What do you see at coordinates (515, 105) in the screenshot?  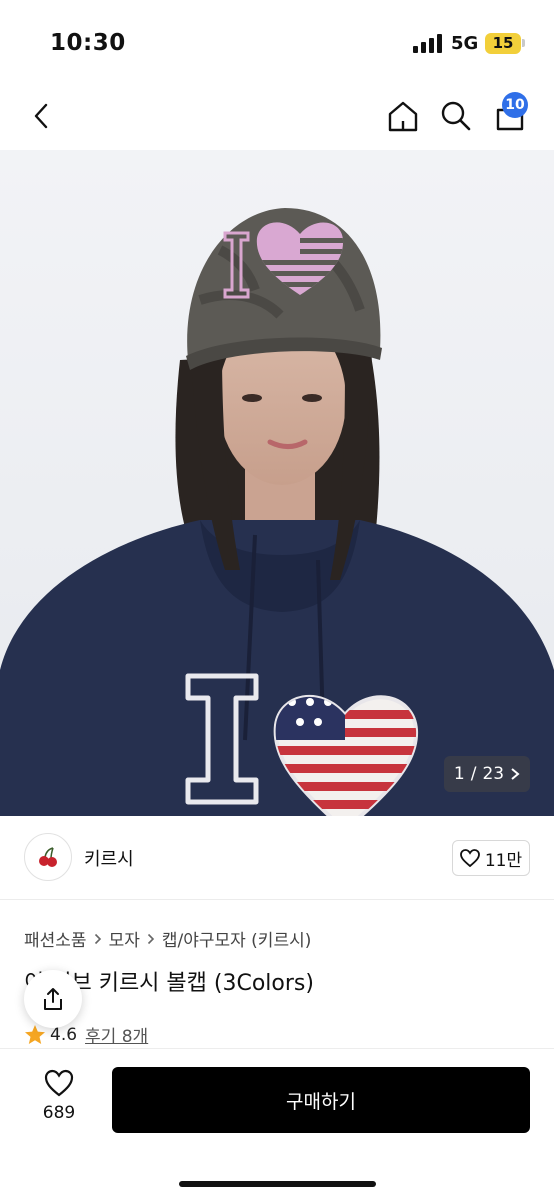 I see `cart-count-badge: 10` at bounding box center [515, 105].